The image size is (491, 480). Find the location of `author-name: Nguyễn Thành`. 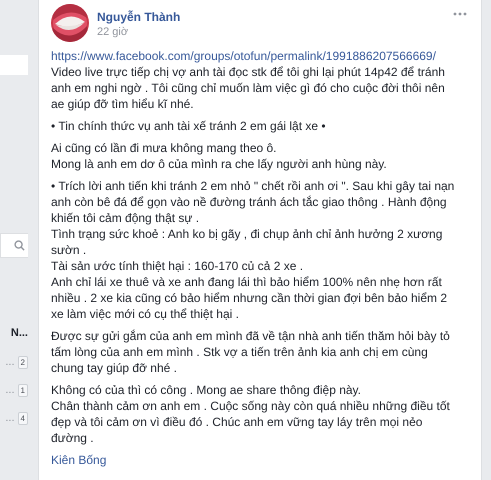

author-name: Nguyễn Thành is located at coordinates (138, 17).